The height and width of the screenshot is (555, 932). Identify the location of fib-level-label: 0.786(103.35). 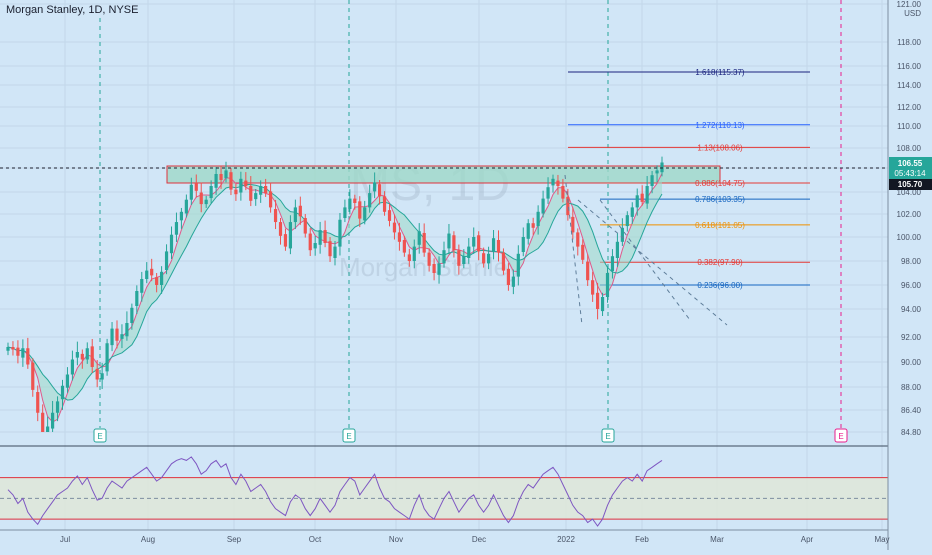
(720, 199).